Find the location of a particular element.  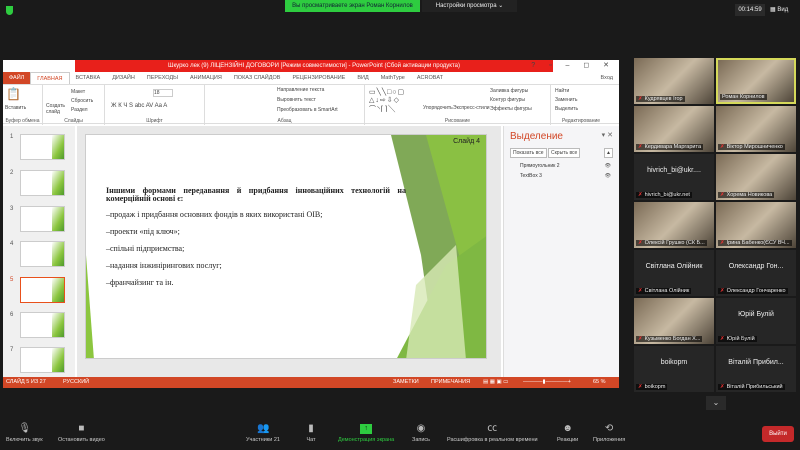

participant-tile: ✗ Хорема Новикова is located at coordinates (756, 177).